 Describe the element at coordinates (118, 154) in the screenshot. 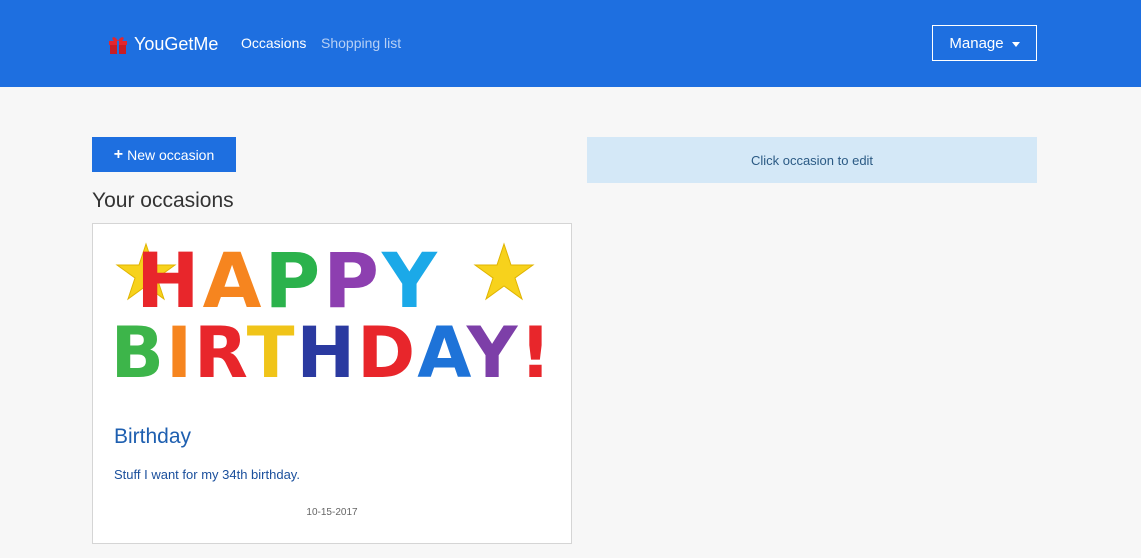

I see `plus-icon: +` at that location.